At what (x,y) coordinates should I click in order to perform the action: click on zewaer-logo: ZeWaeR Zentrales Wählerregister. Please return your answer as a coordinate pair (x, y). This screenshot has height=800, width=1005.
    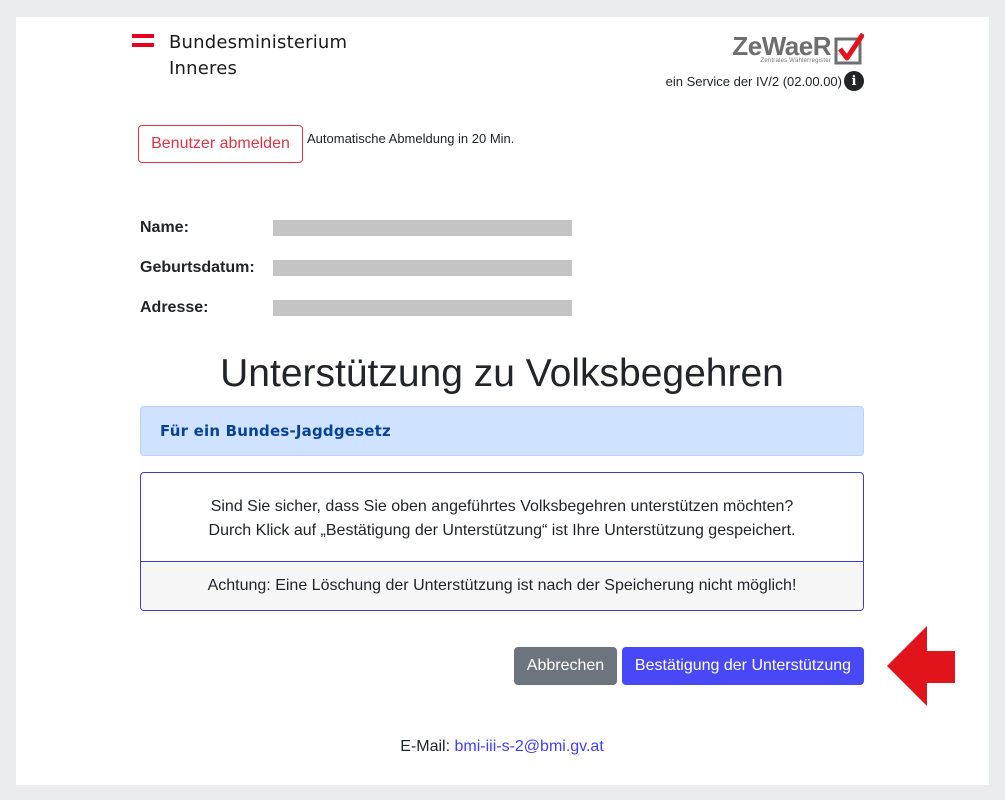
    Looking at the image, I should click on (798, 49).